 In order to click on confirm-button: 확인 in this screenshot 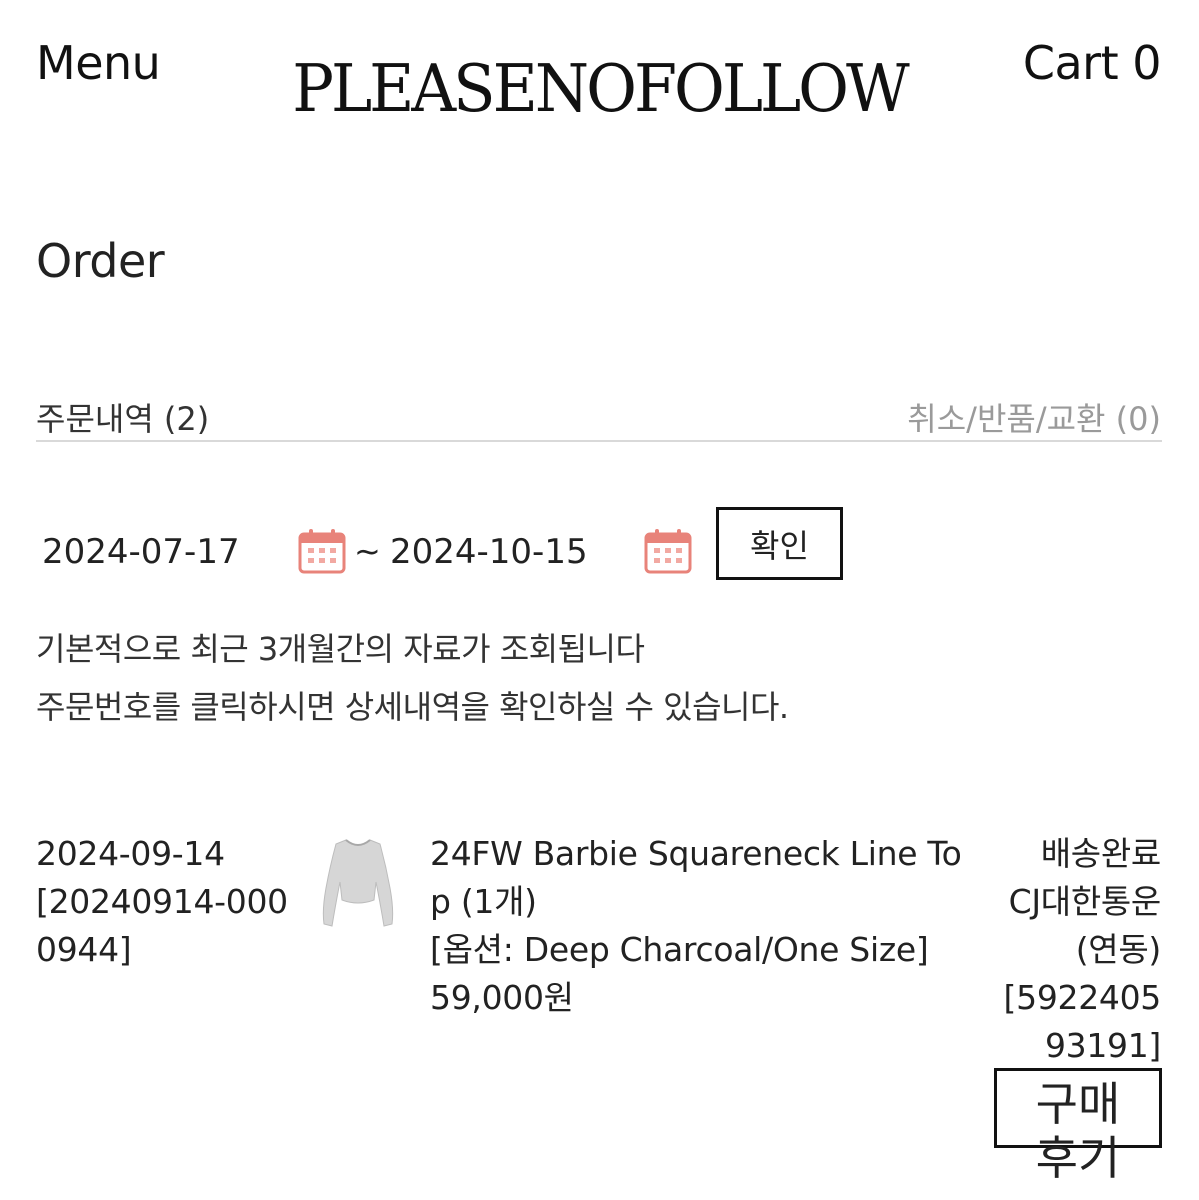, I will do `click(779, 543)`.